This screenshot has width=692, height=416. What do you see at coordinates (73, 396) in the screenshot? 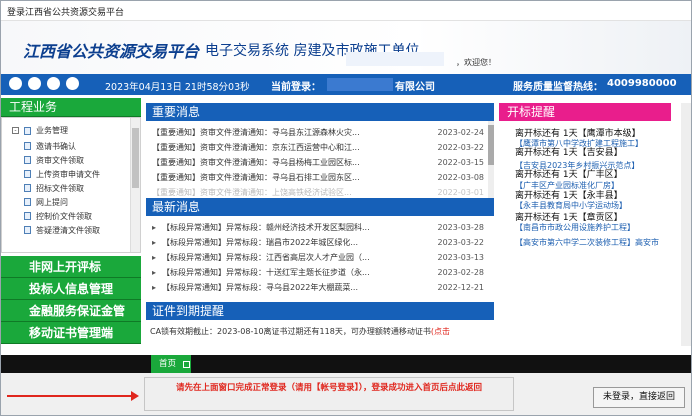
I see `pointer-arrow-icon` at bounding box center [73, 396].